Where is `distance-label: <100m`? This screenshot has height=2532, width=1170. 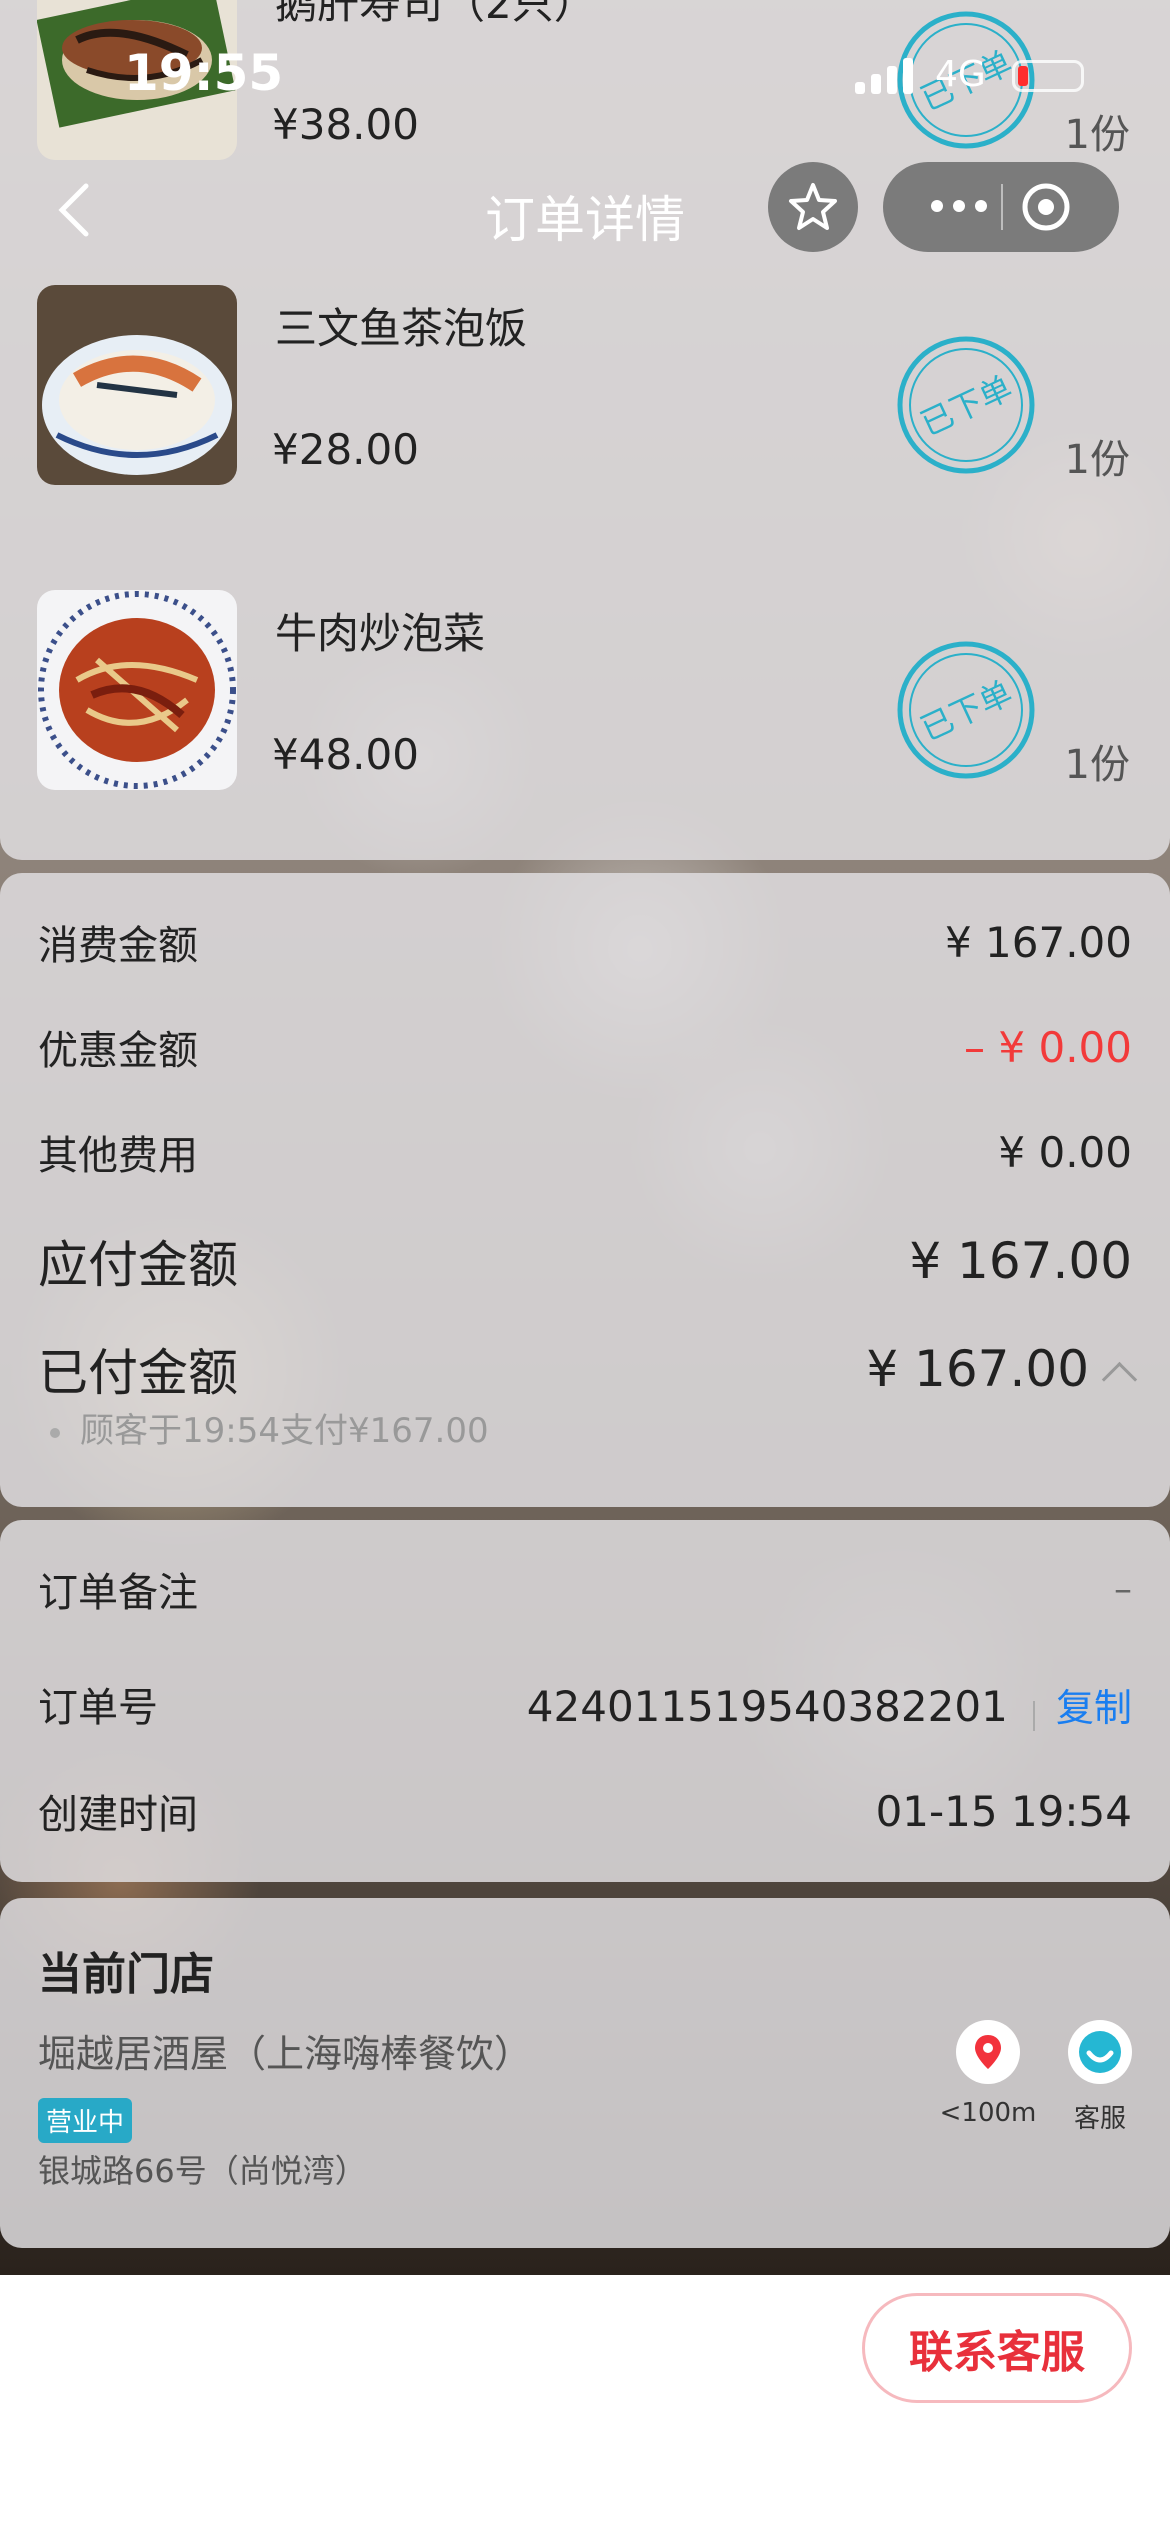 distance-label: <100m is located at coordinates (988, 2113).